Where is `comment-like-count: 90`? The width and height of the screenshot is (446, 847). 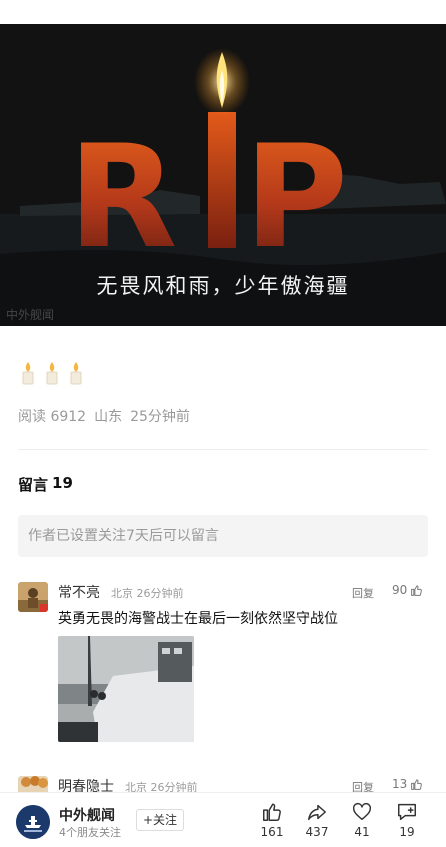 comment-like-count: 90 is located at coordinates (400, 590).